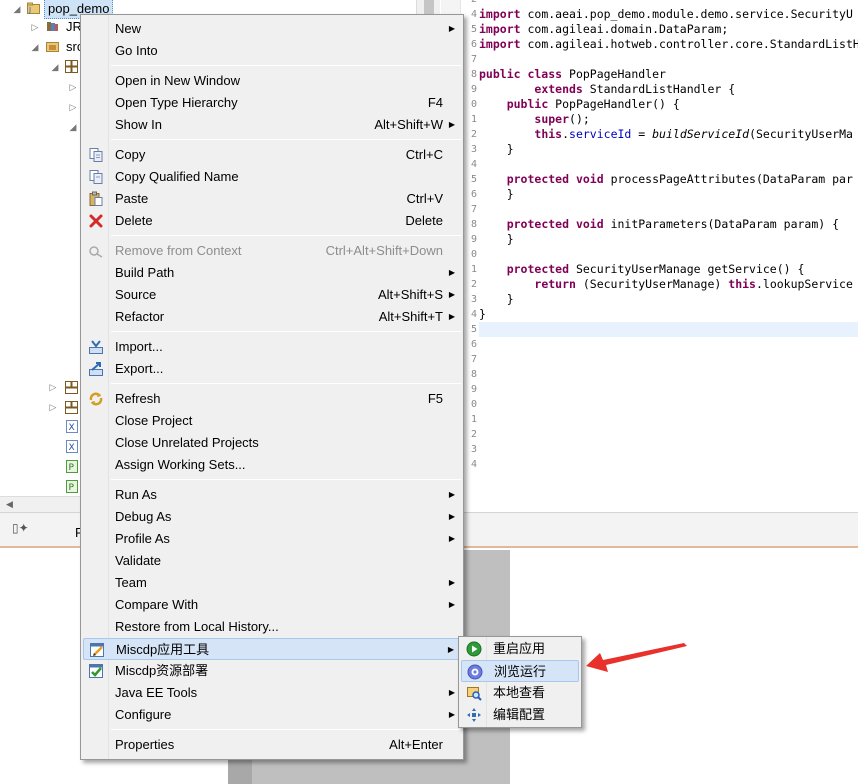 The width and height of the screenshot is (858, 784). I want to click on menu-item-label: Paste, so click(132, 198).